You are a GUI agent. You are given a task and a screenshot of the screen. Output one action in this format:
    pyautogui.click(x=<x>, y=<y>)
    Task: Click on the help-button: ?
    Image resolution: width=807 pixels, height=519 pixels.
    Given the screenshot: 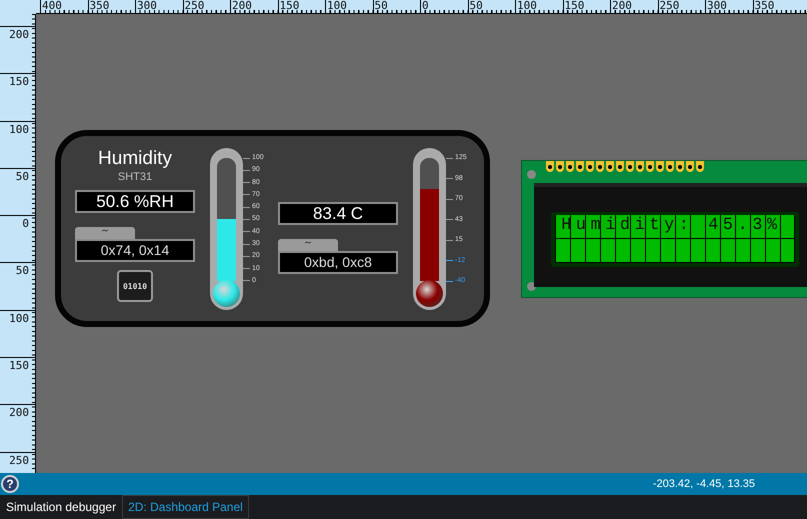 What is the action you would take?
    pyautogui.click(x=10, y=484)
    